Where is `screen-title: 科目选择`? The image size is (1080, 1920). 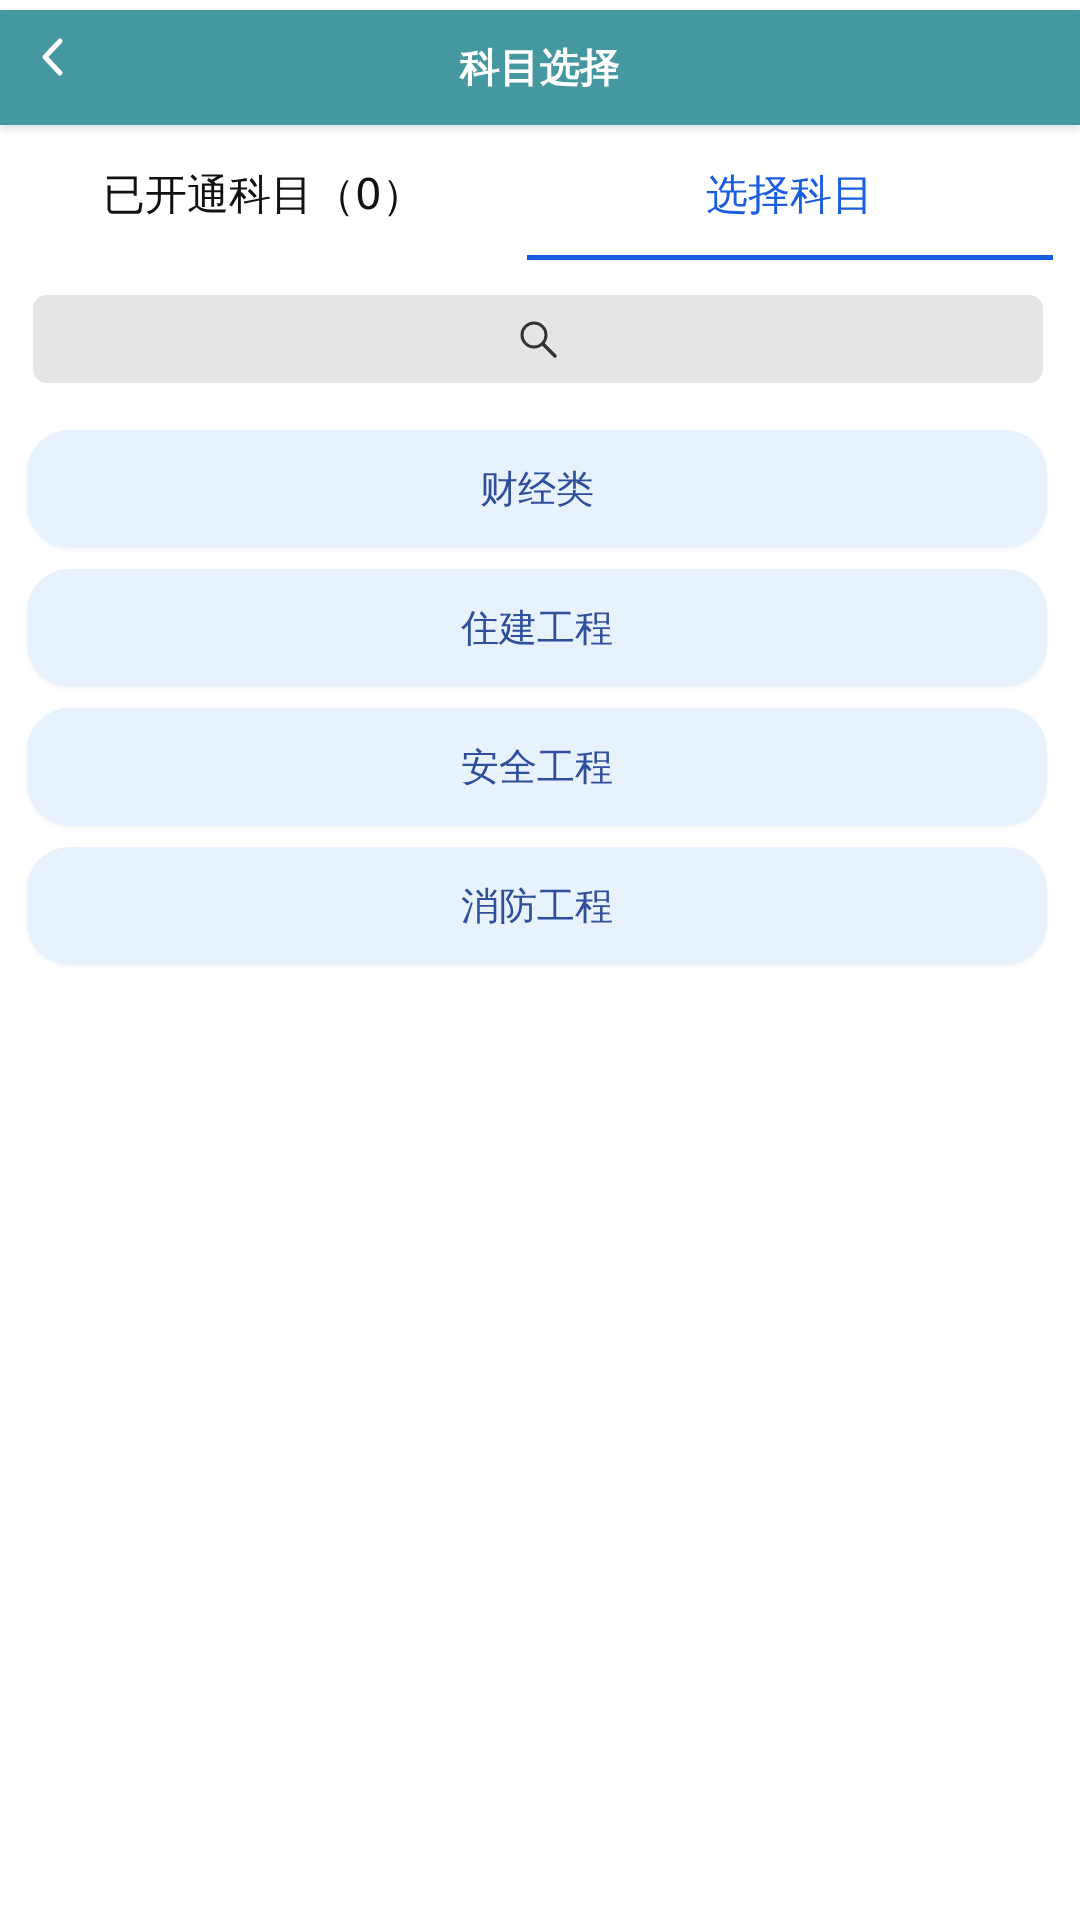
screen-title: 科目选择 is located at coordinates (540, 67).